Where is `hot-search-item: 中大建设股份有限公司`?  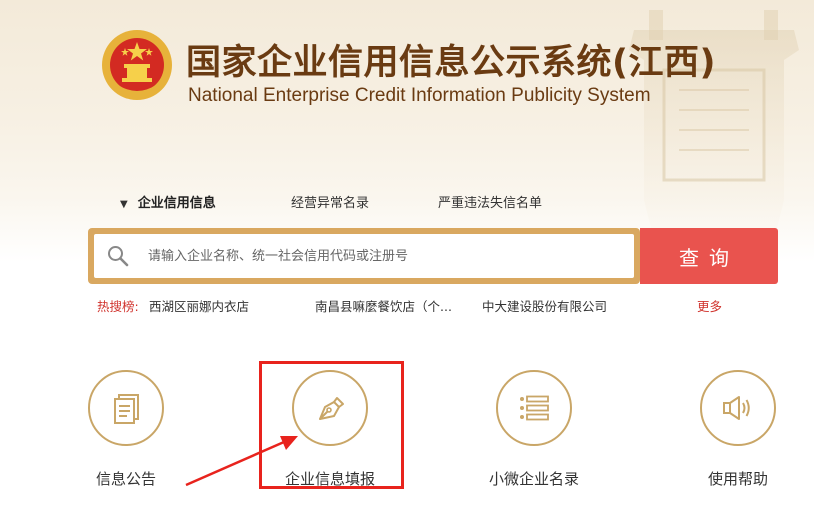
hot-search-item: 中大建设股份有限公司 is located at coordinates (544, 305).